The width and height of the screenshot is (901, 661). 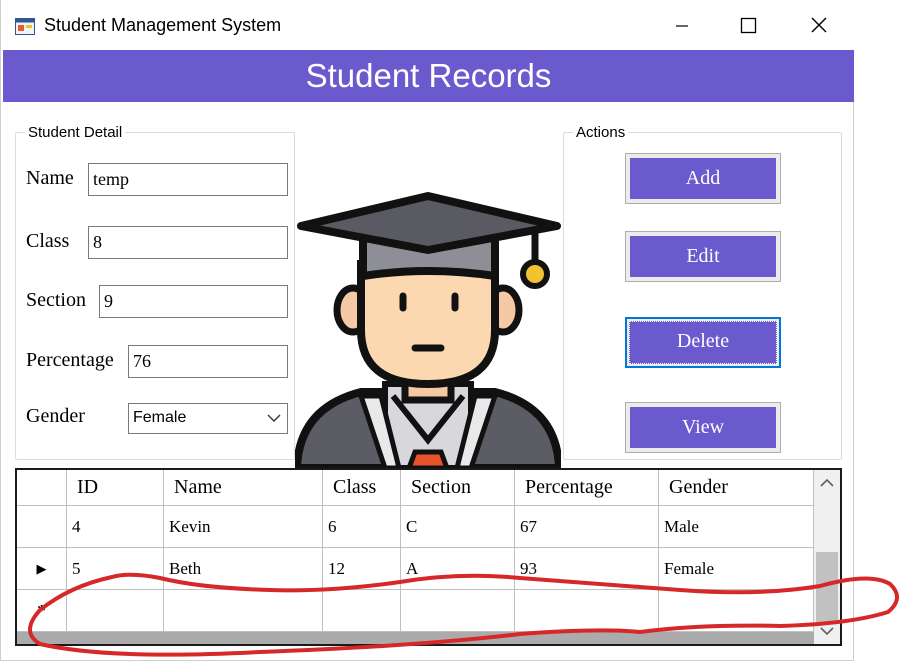 I want to click on minimize-icon, so click(x=682, y=26).